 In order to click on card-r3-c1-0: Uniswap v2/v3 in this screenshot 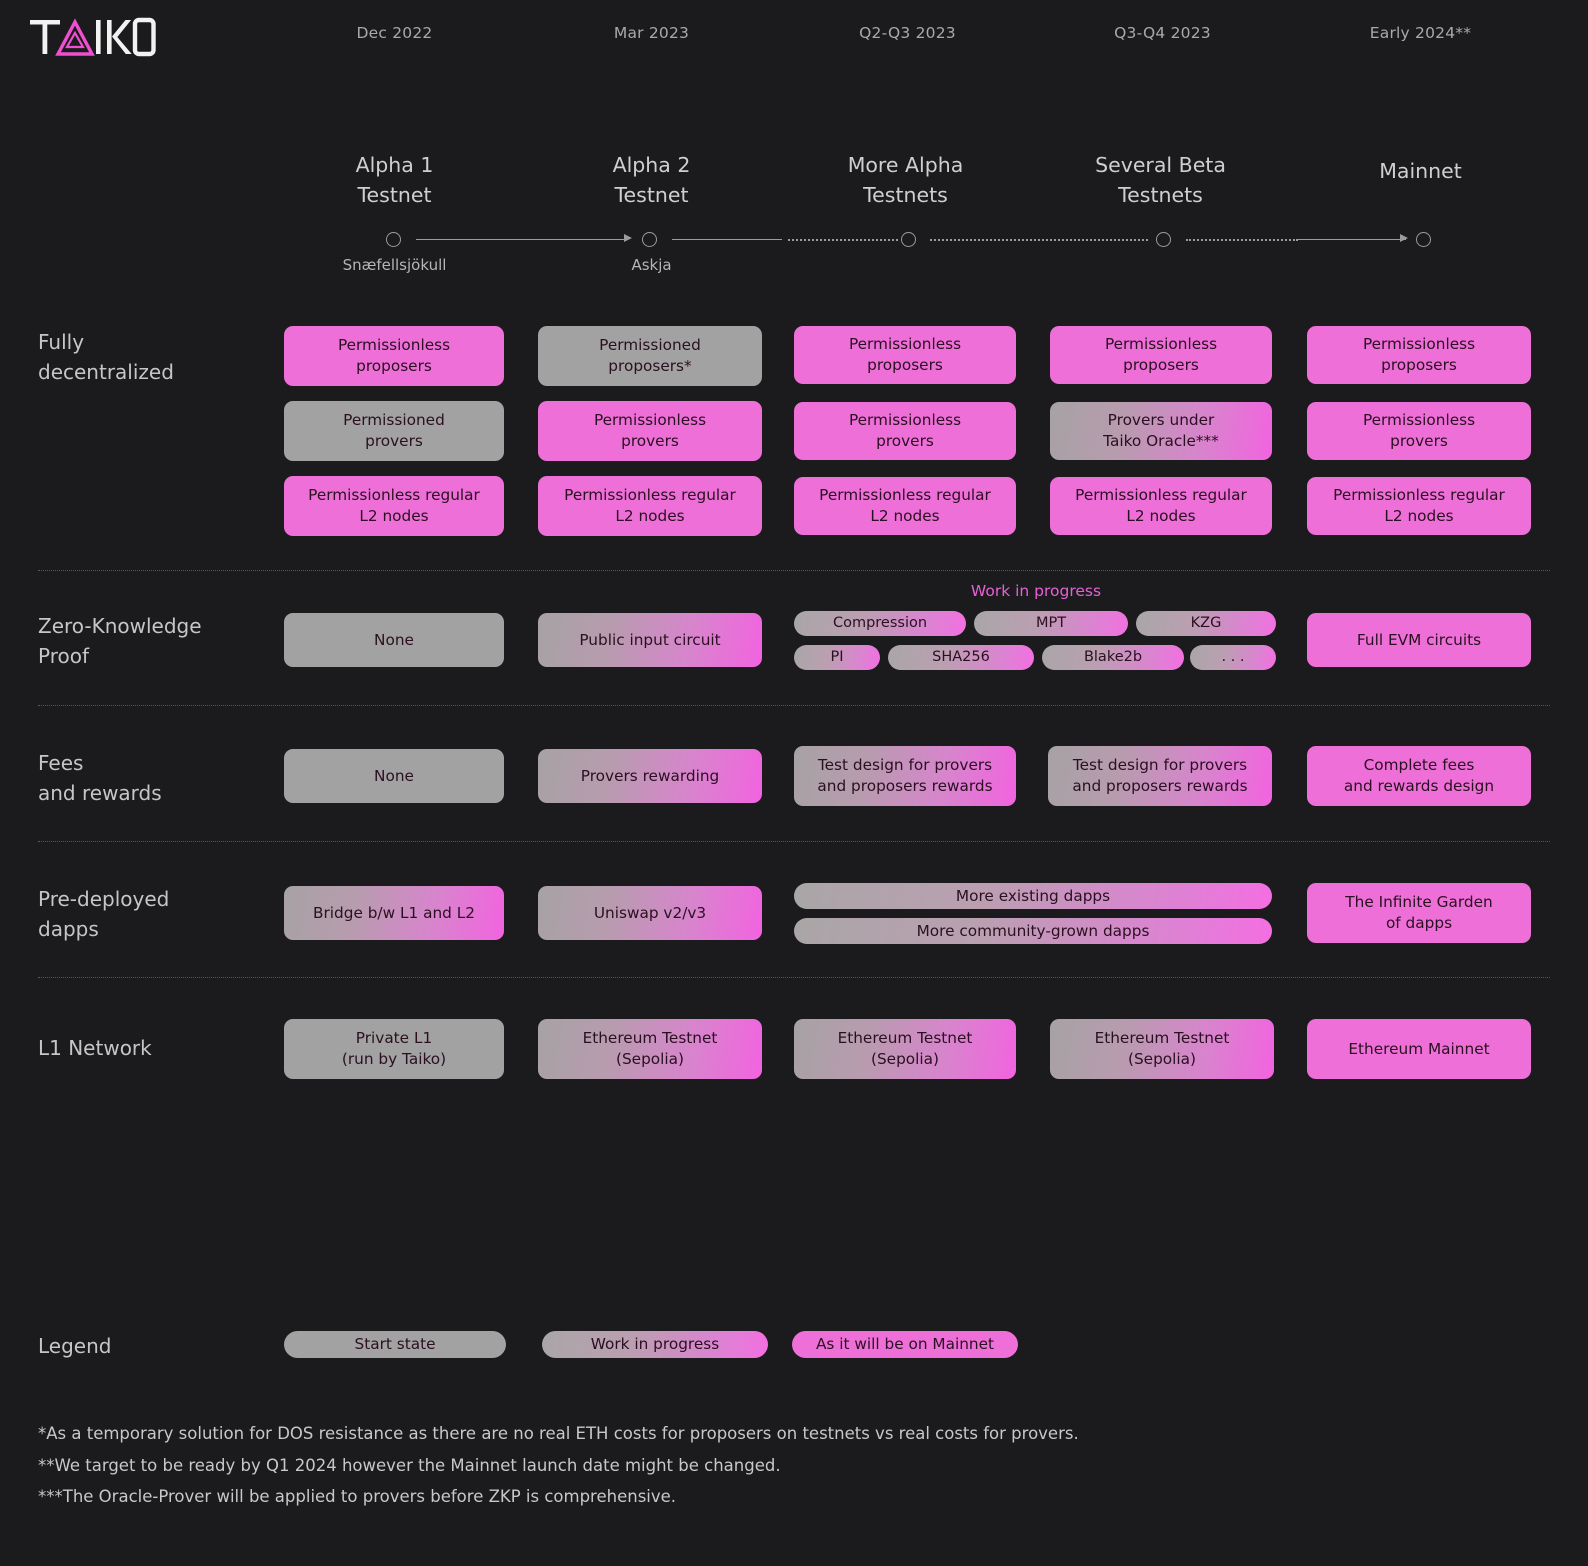, I will do `click(650, 913)`.